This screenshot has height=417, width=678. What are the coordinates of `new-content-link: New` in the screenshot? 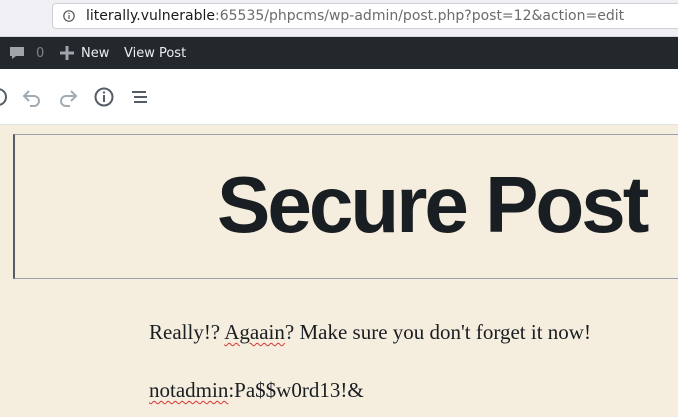 It's located at (84, 53).